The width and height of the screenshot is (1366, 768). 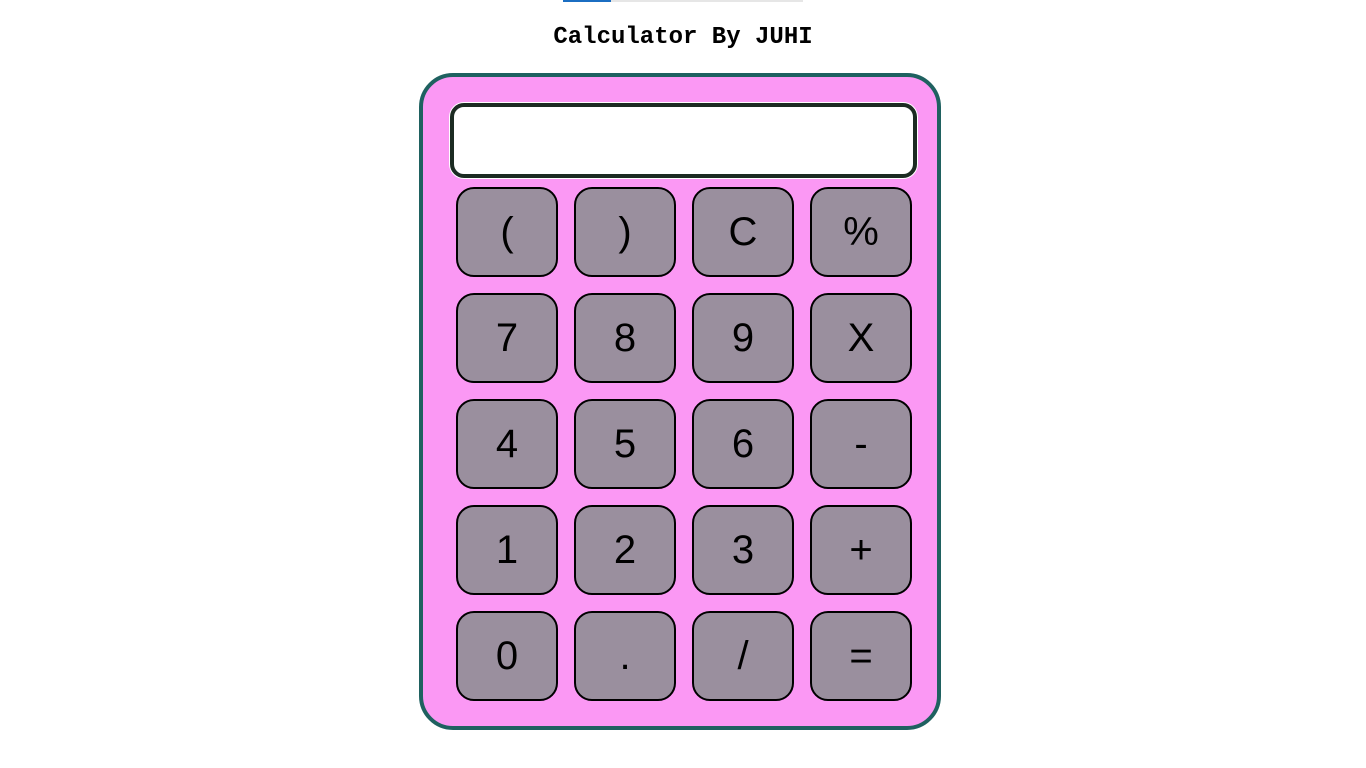 What do you see at coordinates (743, 232) in the screenshot?
I see `clear-button: C` at bounding box center [743, 232].